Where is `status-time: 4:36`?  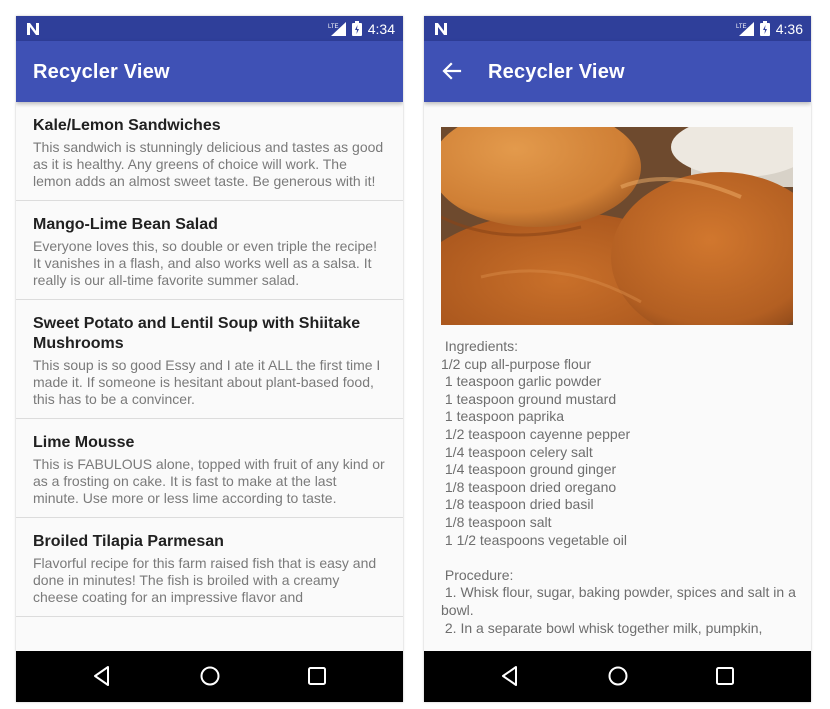 status-time: 4:36 is located at coordinates (789, 28).